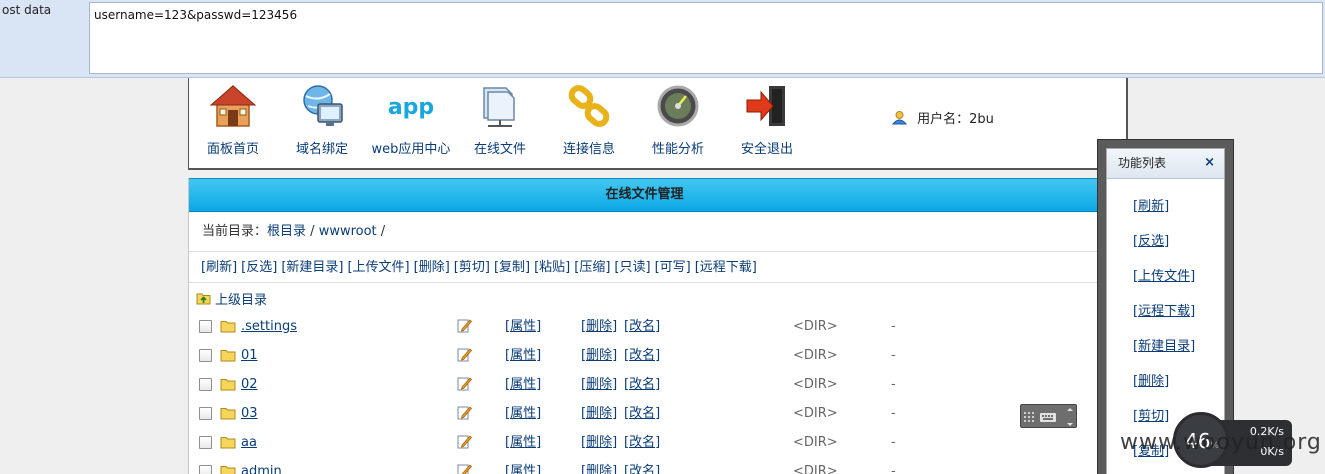 This screenshot has height=474, width=1325. What do you see at coordinates (378, 267) in the screenshot?
I see `toolbar-upload: [上传文件]` at bounding box center [378, 267].